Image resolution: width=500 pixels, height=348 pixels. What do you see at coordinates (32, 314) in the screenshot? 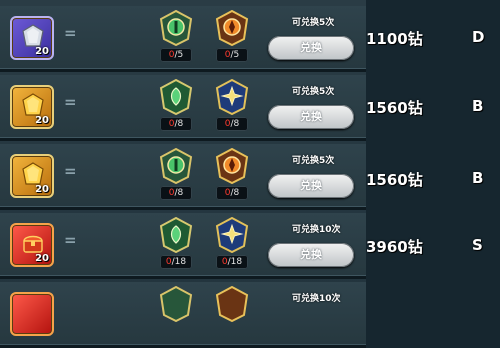
I see `red-treasure-chest-icon` at bounding box center [32, 314].